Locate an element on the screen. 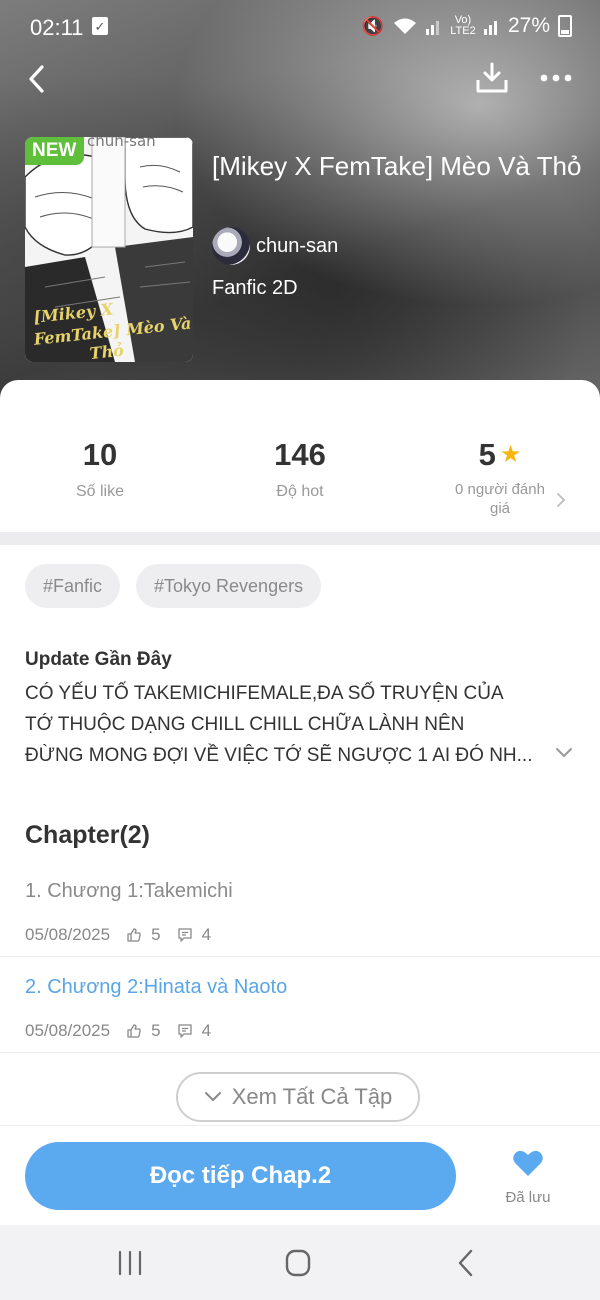  tag-fanfic: #Fanfic is located at coordinates (73, 586).